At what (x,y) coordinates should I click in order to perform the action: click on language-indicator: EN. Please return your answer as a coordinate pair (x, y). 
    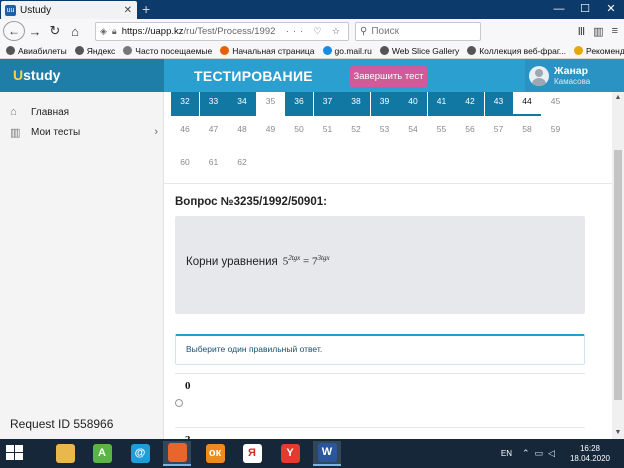
    Looking at the image, I should click on (506, 453).